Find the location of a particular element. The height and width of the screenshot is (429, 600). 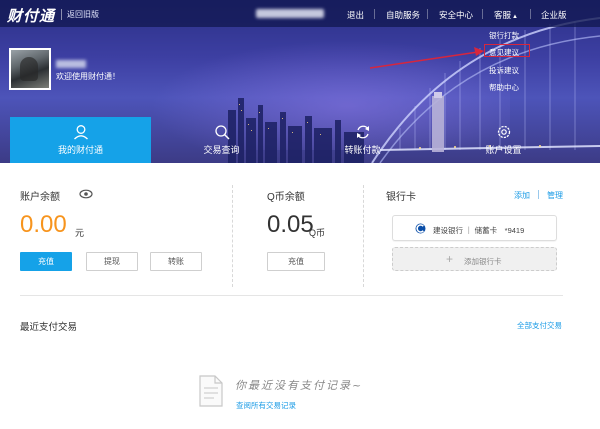

tab-label: 账户设置 is located at coordinates (503, 150).